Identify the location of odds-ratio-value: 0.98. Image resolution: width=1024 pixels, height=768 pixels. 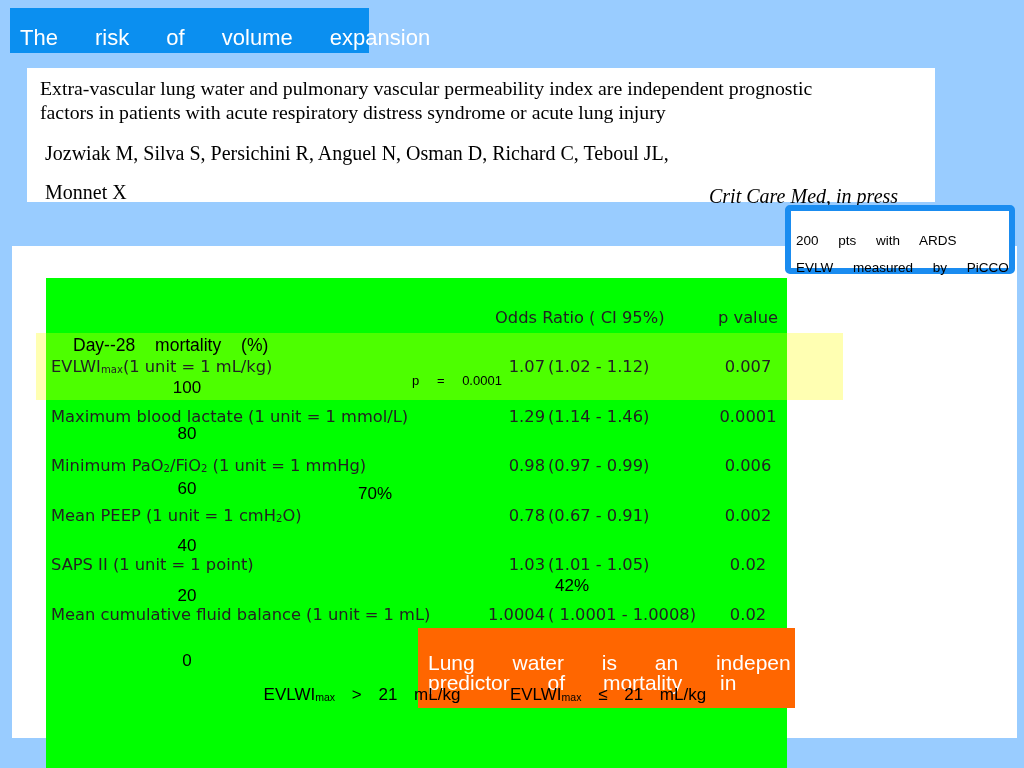
(526, 466).